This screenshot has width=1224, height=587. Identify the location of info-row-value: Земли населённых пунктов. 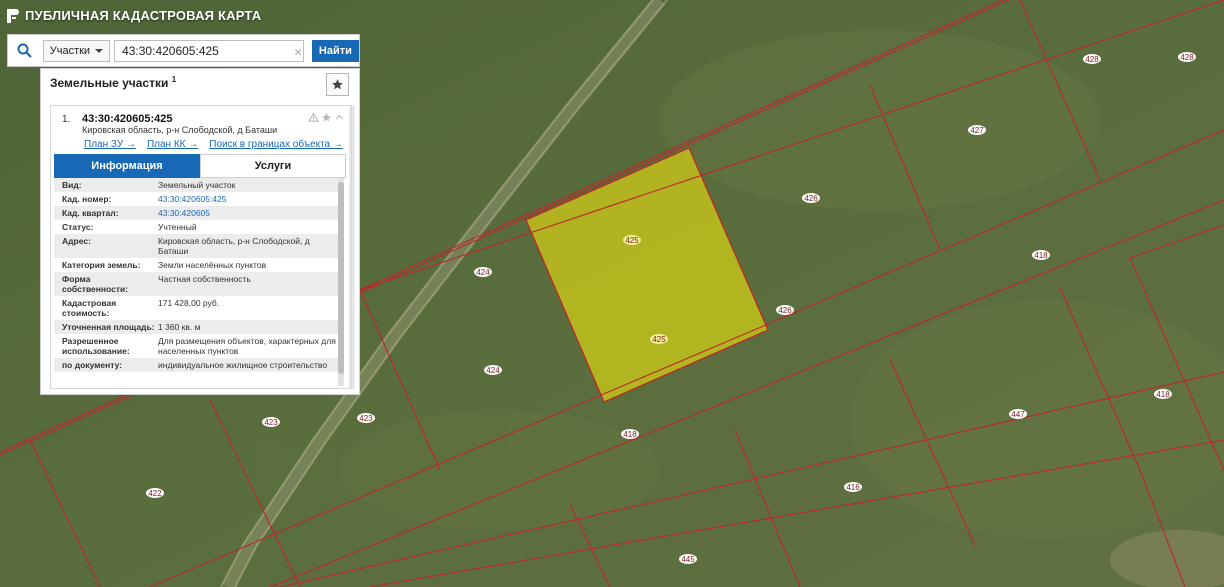
(212, 265).